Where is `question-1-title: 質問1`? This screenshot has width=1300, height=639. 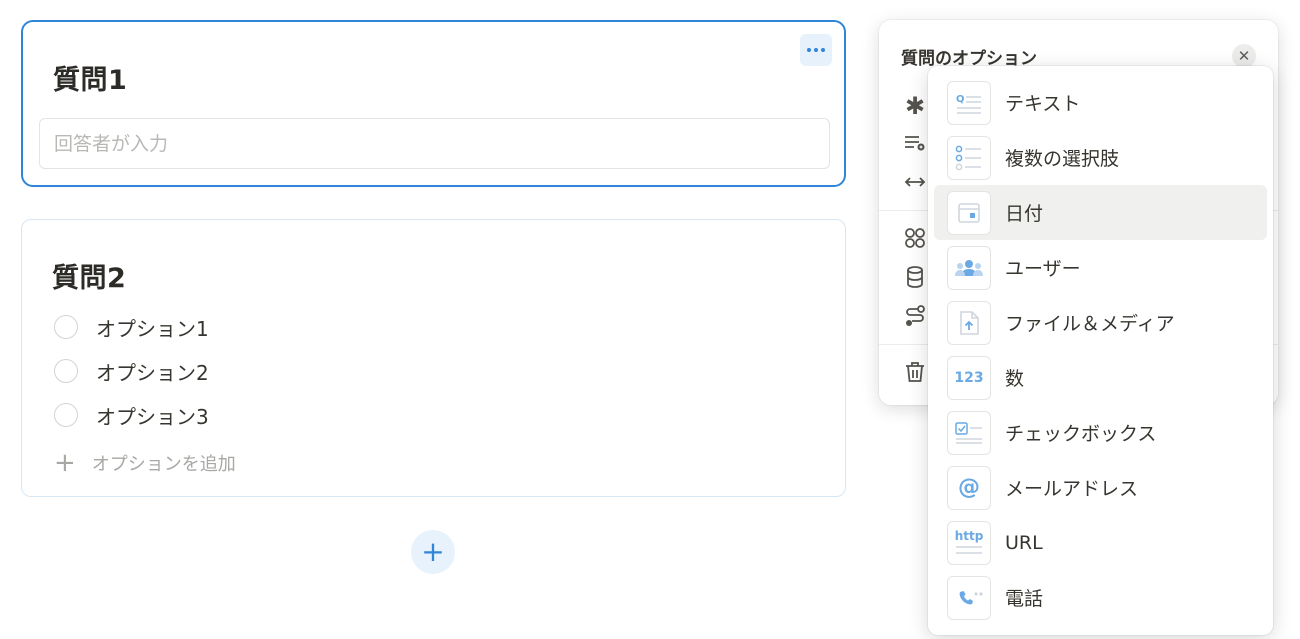 question-1-title: 質問1 is located at coordinates (90, 77).